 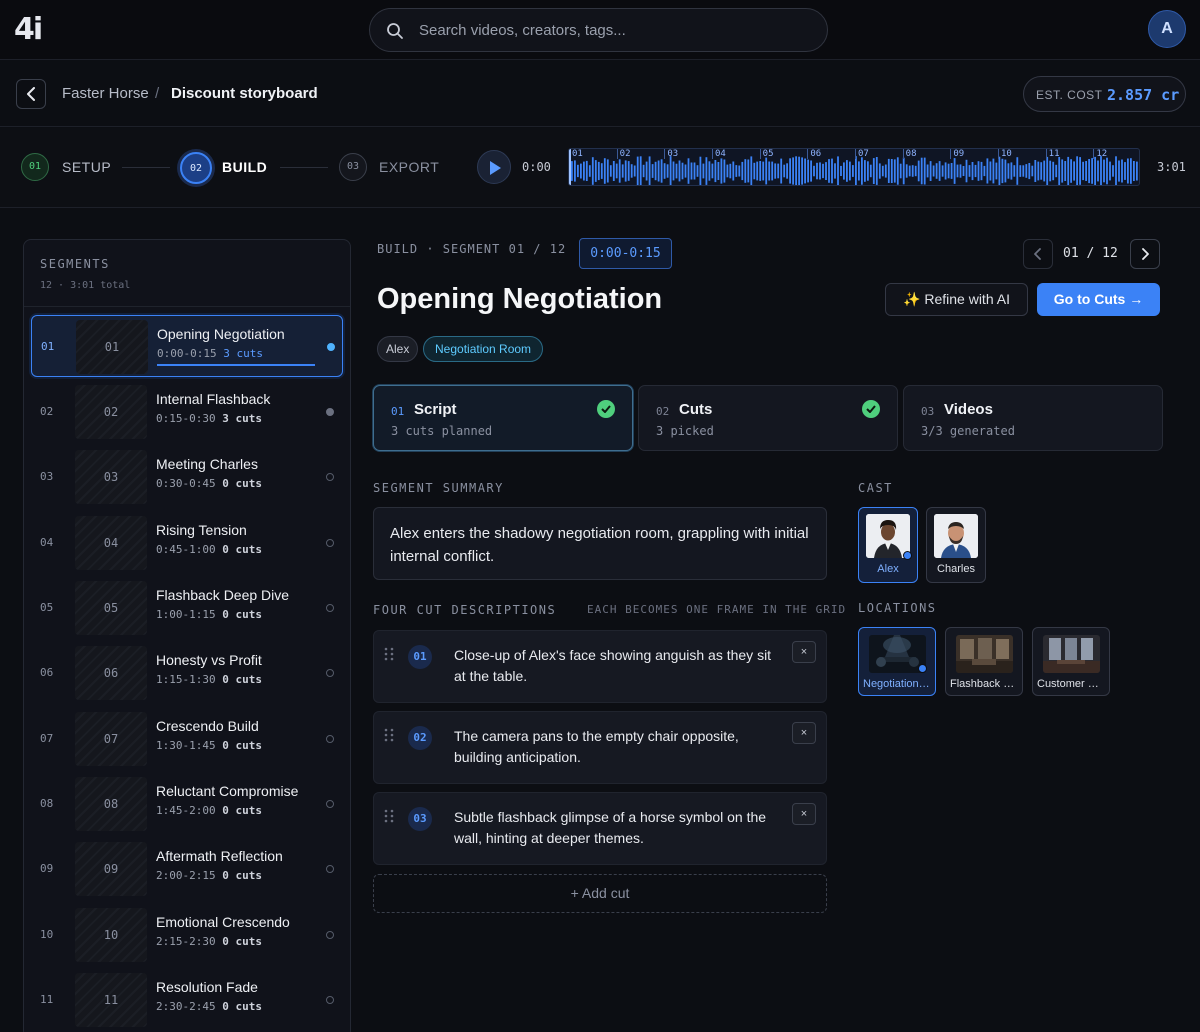 I want to click on step-export-number: 03, so click(x=353, y=167).